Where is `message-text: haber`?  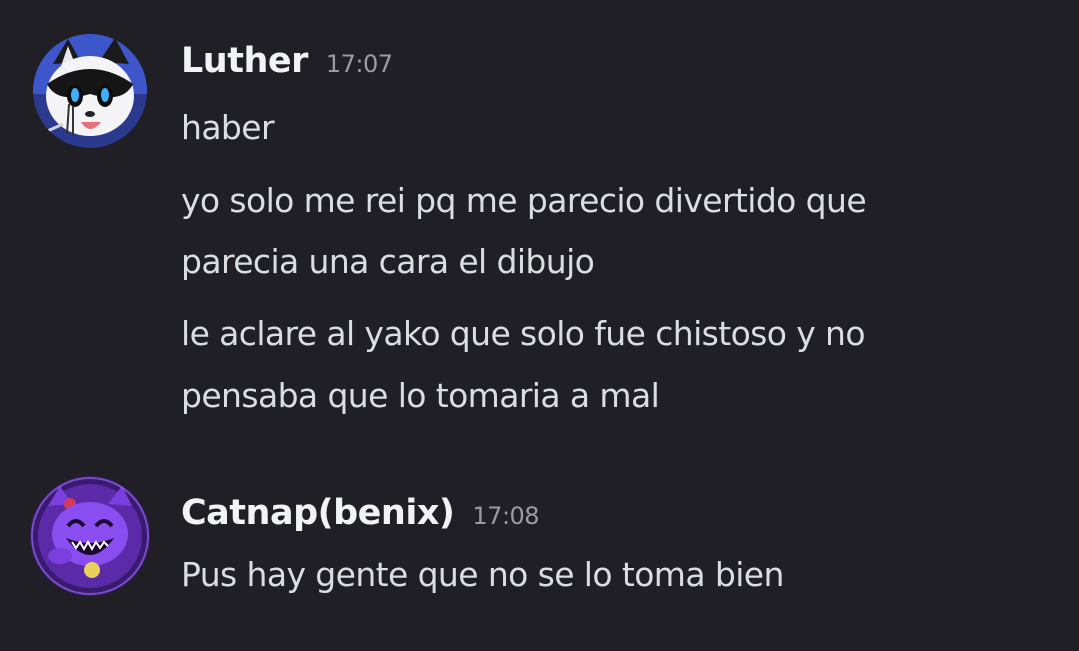
message-text: haber is located at coordinates (228, 127).